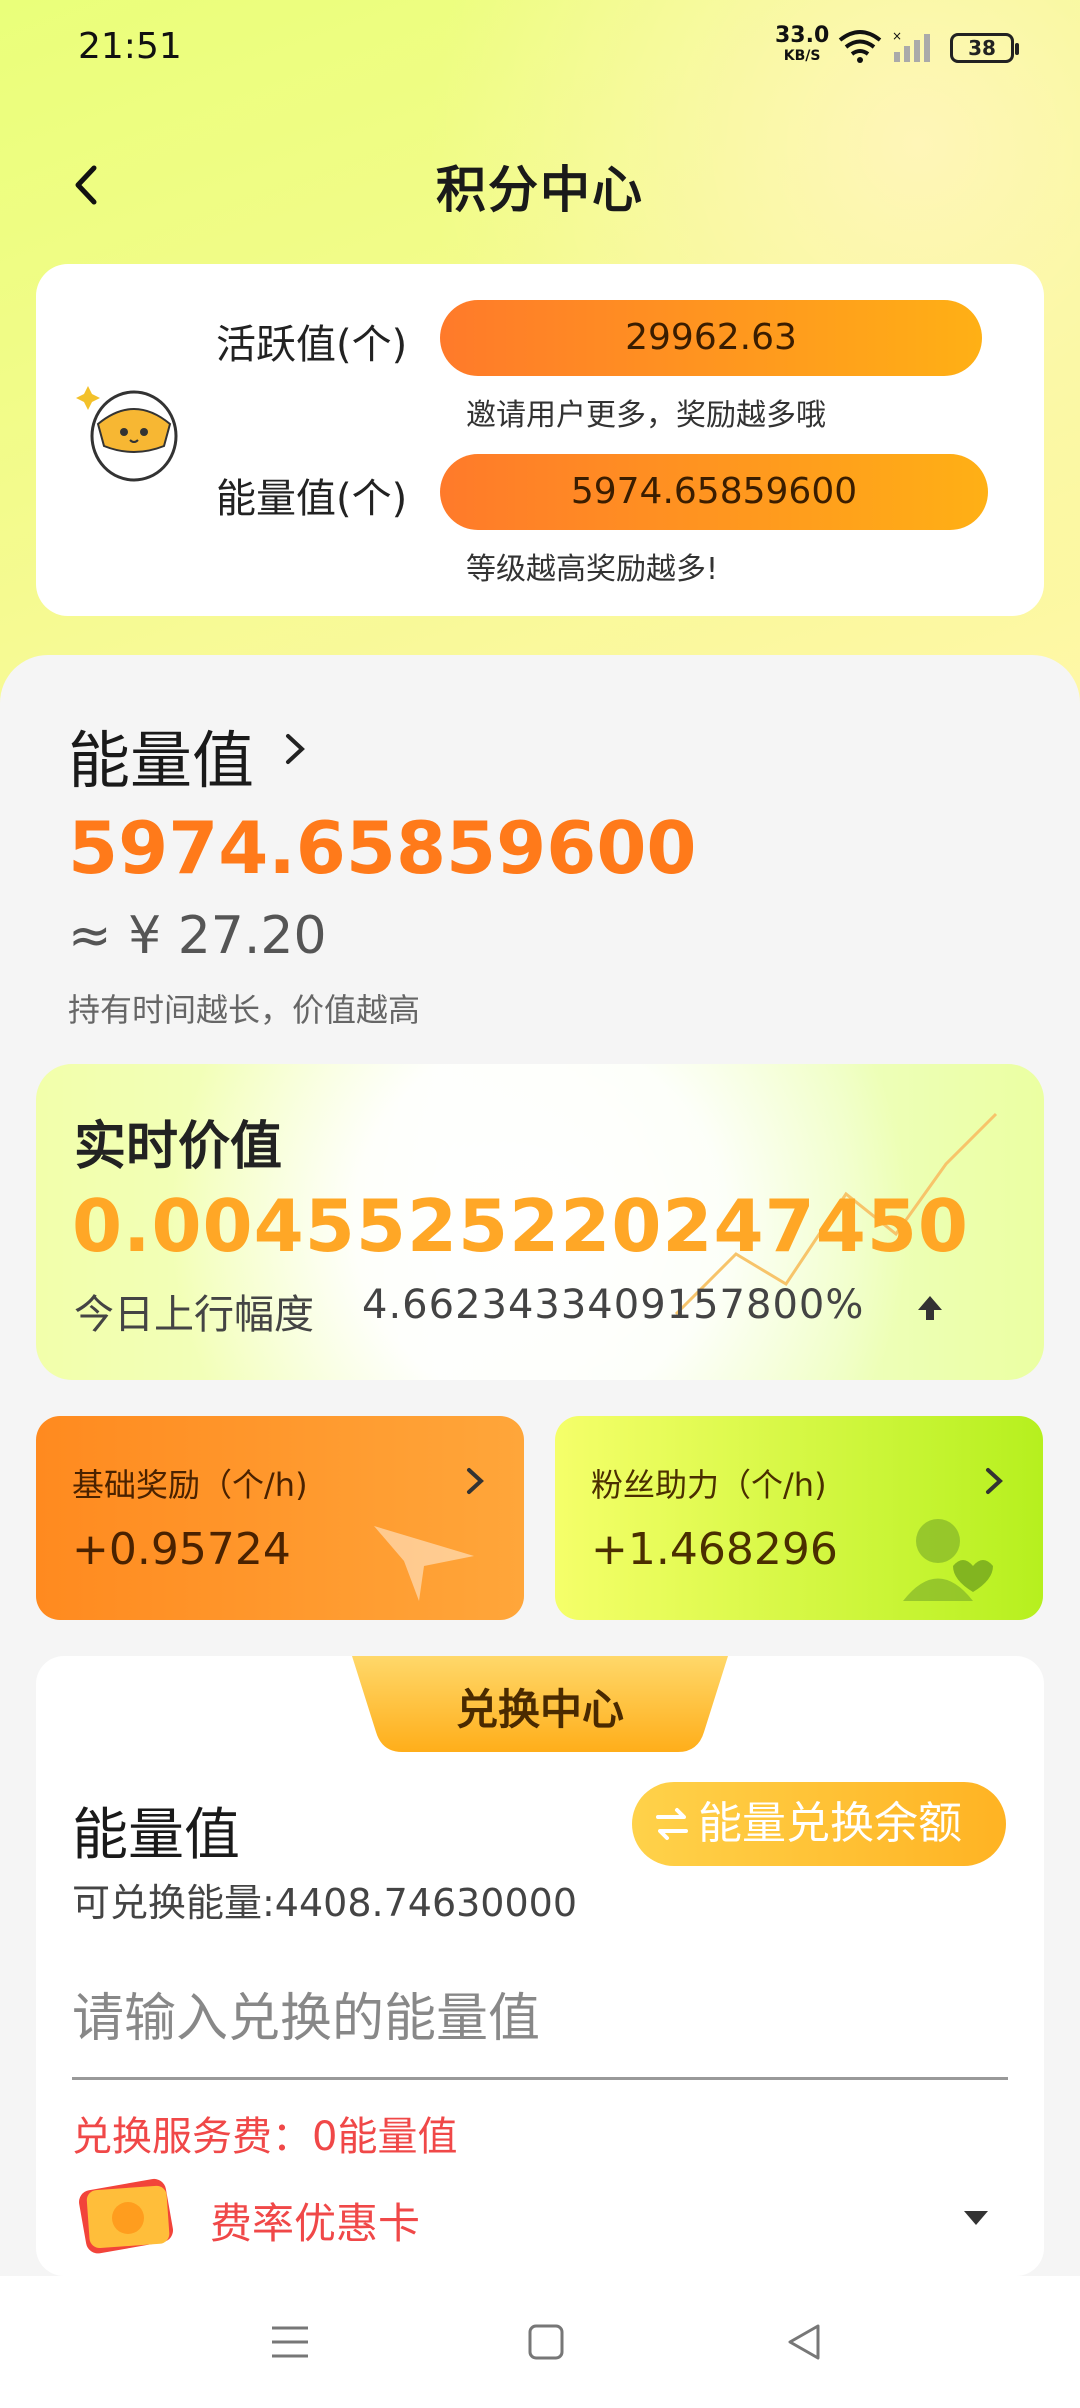  Describe the element at coordinates (315, 2220) in the screenshot. I see `discount-card-select: 费率优惠卡` at that location.